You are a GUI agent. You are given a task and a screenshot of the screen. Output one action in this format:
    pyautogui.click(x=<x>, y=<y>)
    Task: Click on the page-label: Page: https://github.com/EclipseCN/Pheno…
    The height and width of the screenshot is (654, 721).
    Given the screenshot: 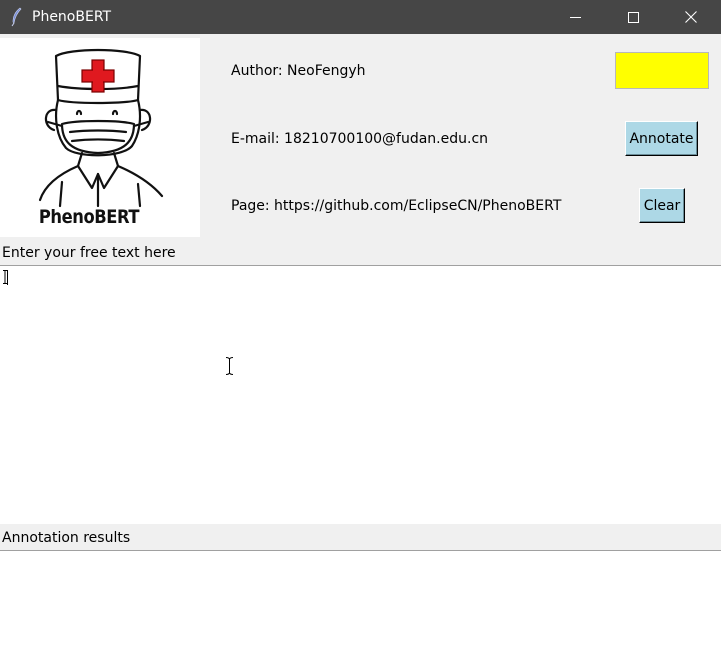 What is the action you would take?
    pyautogui.click(x=396, y=206)
    